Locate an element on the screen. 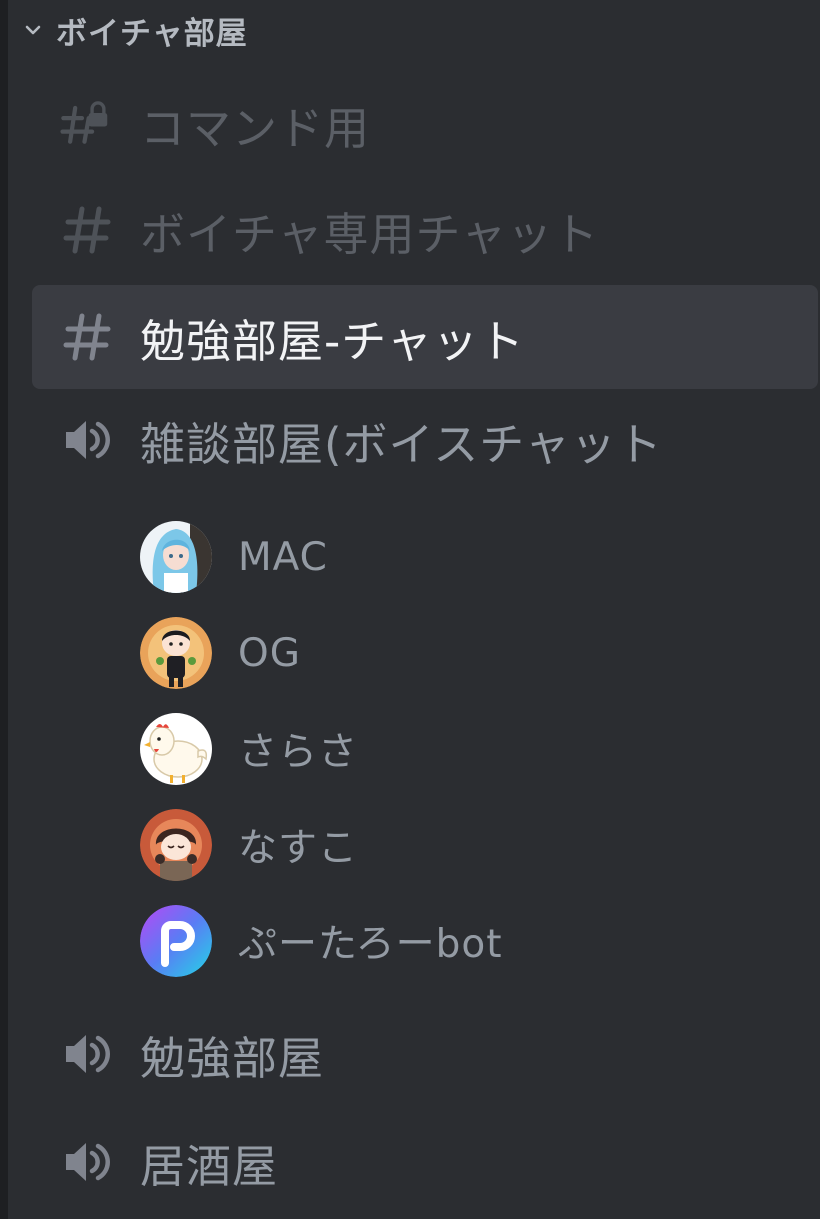  chibi-boy-avatar is located at coordinates (176, 653).